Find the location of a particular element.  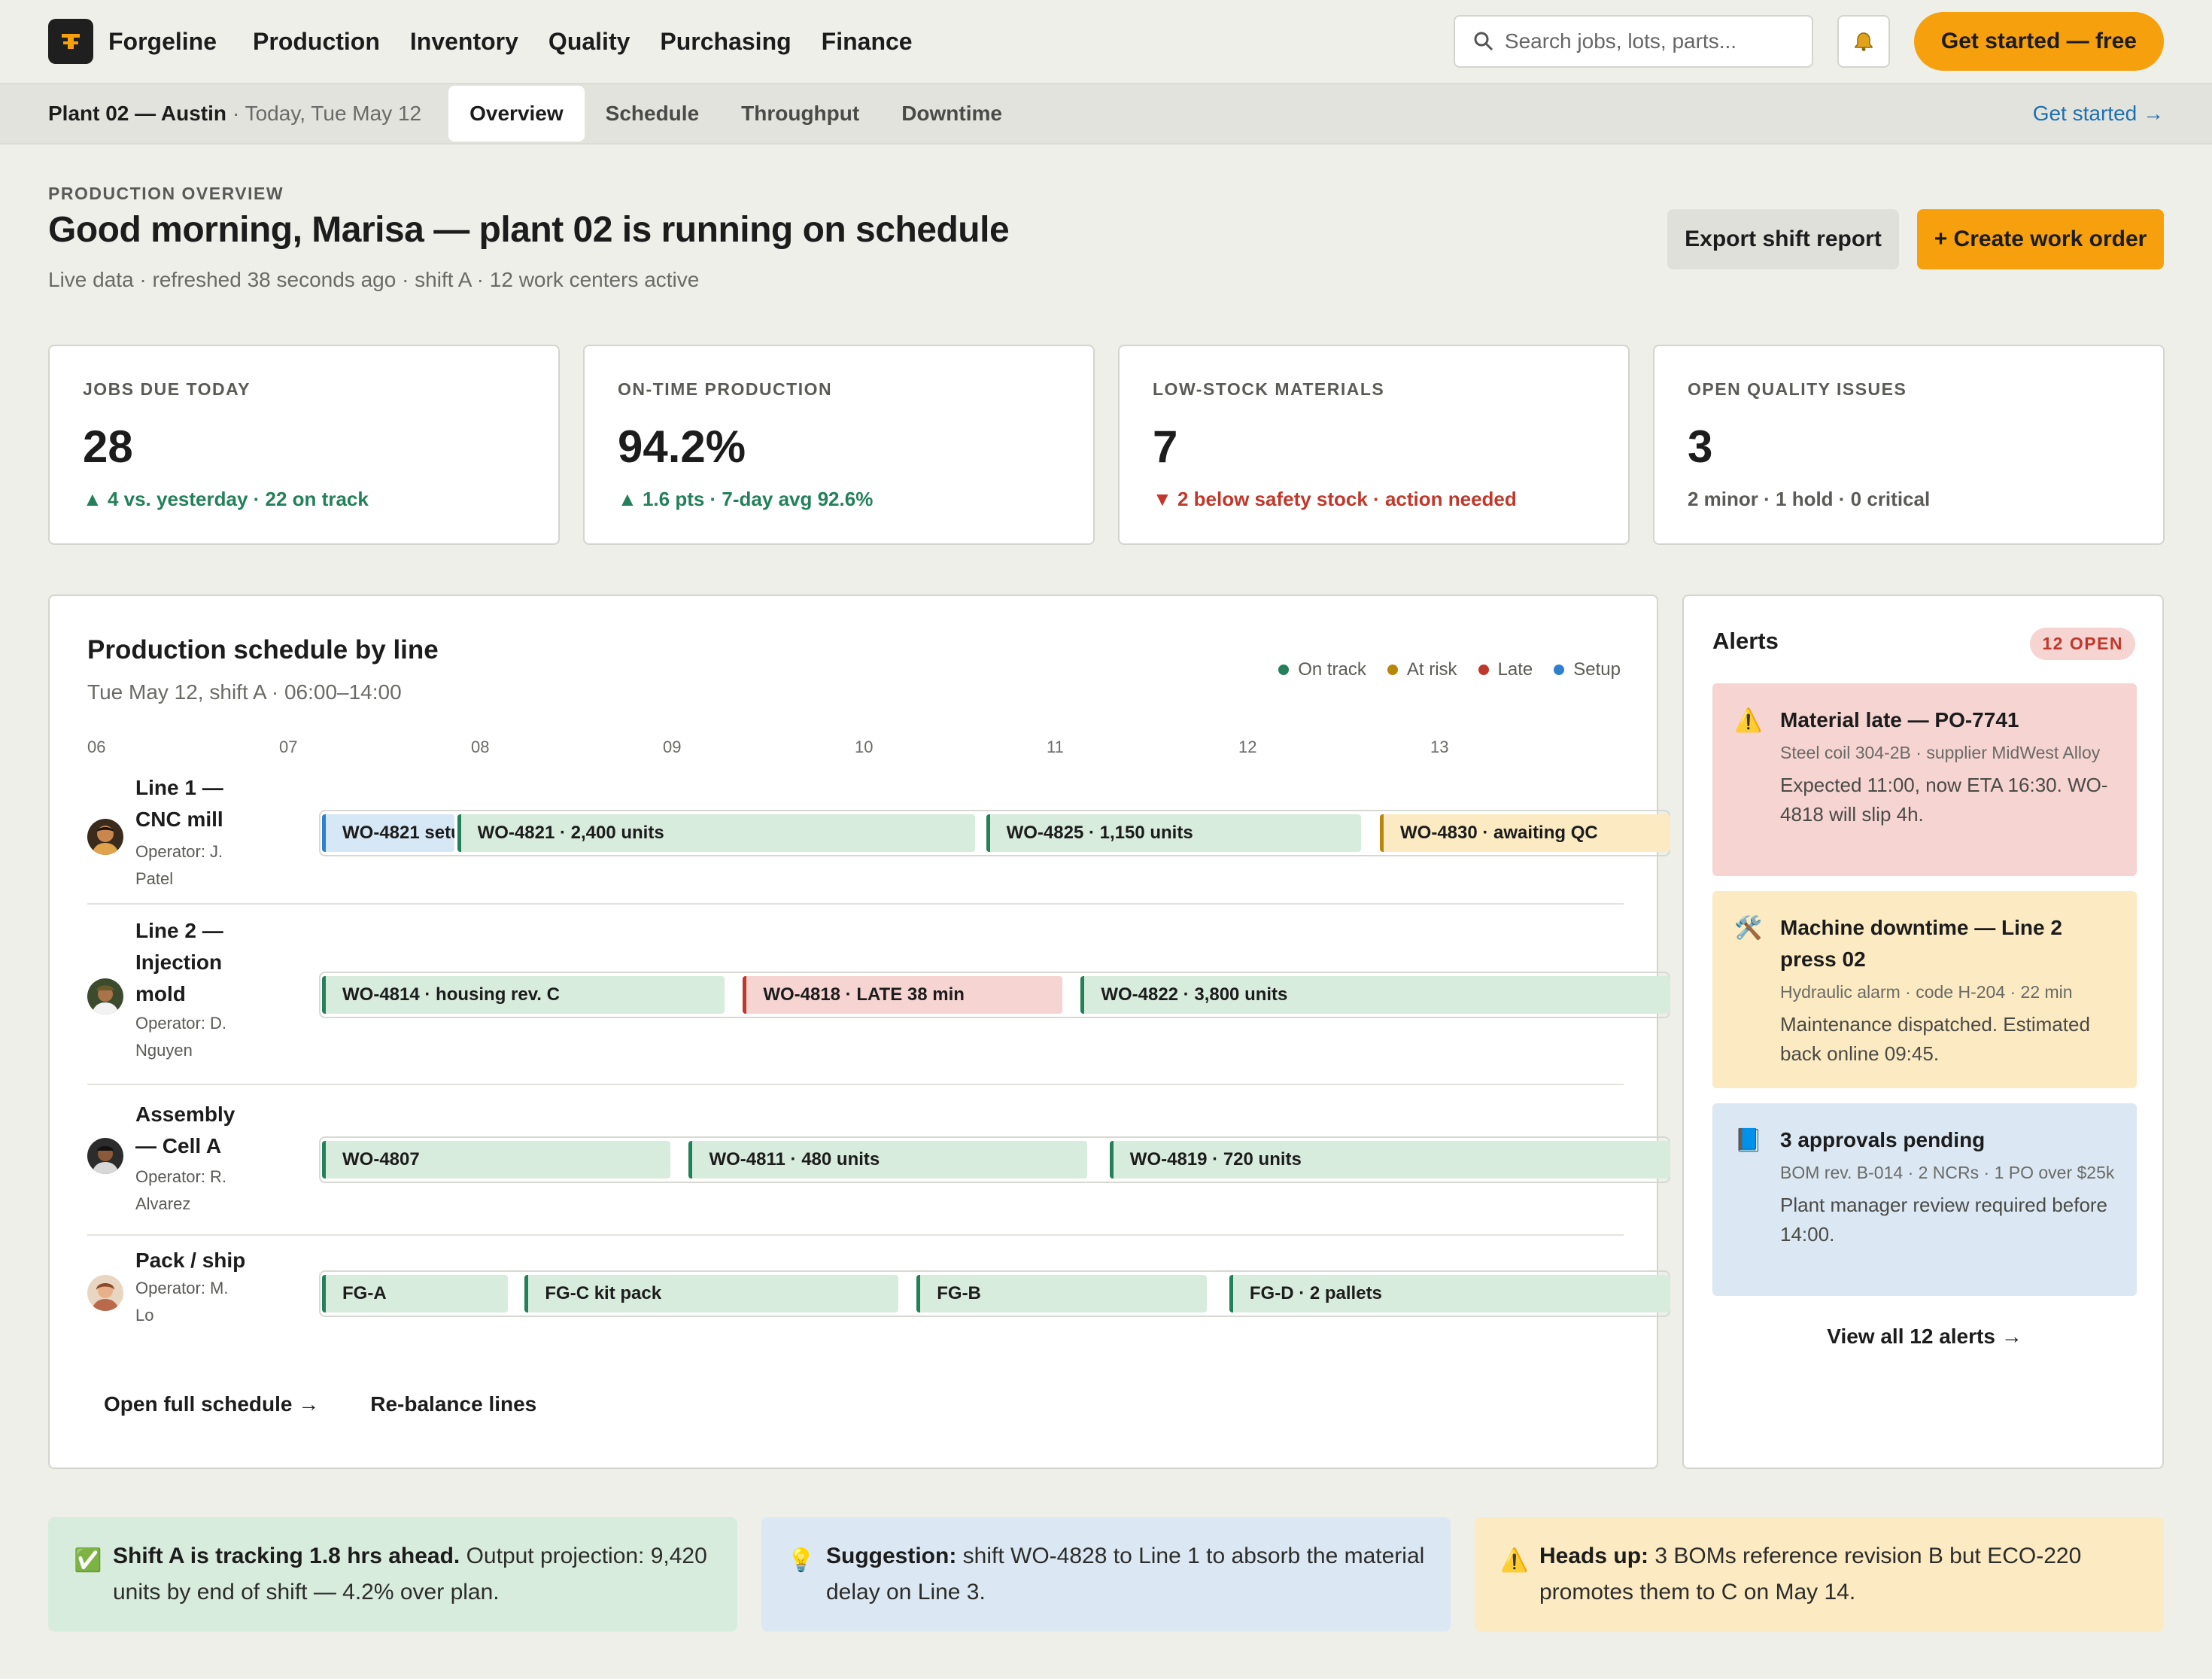

legend-setup: Setup is located at coordinates (1587, 669).